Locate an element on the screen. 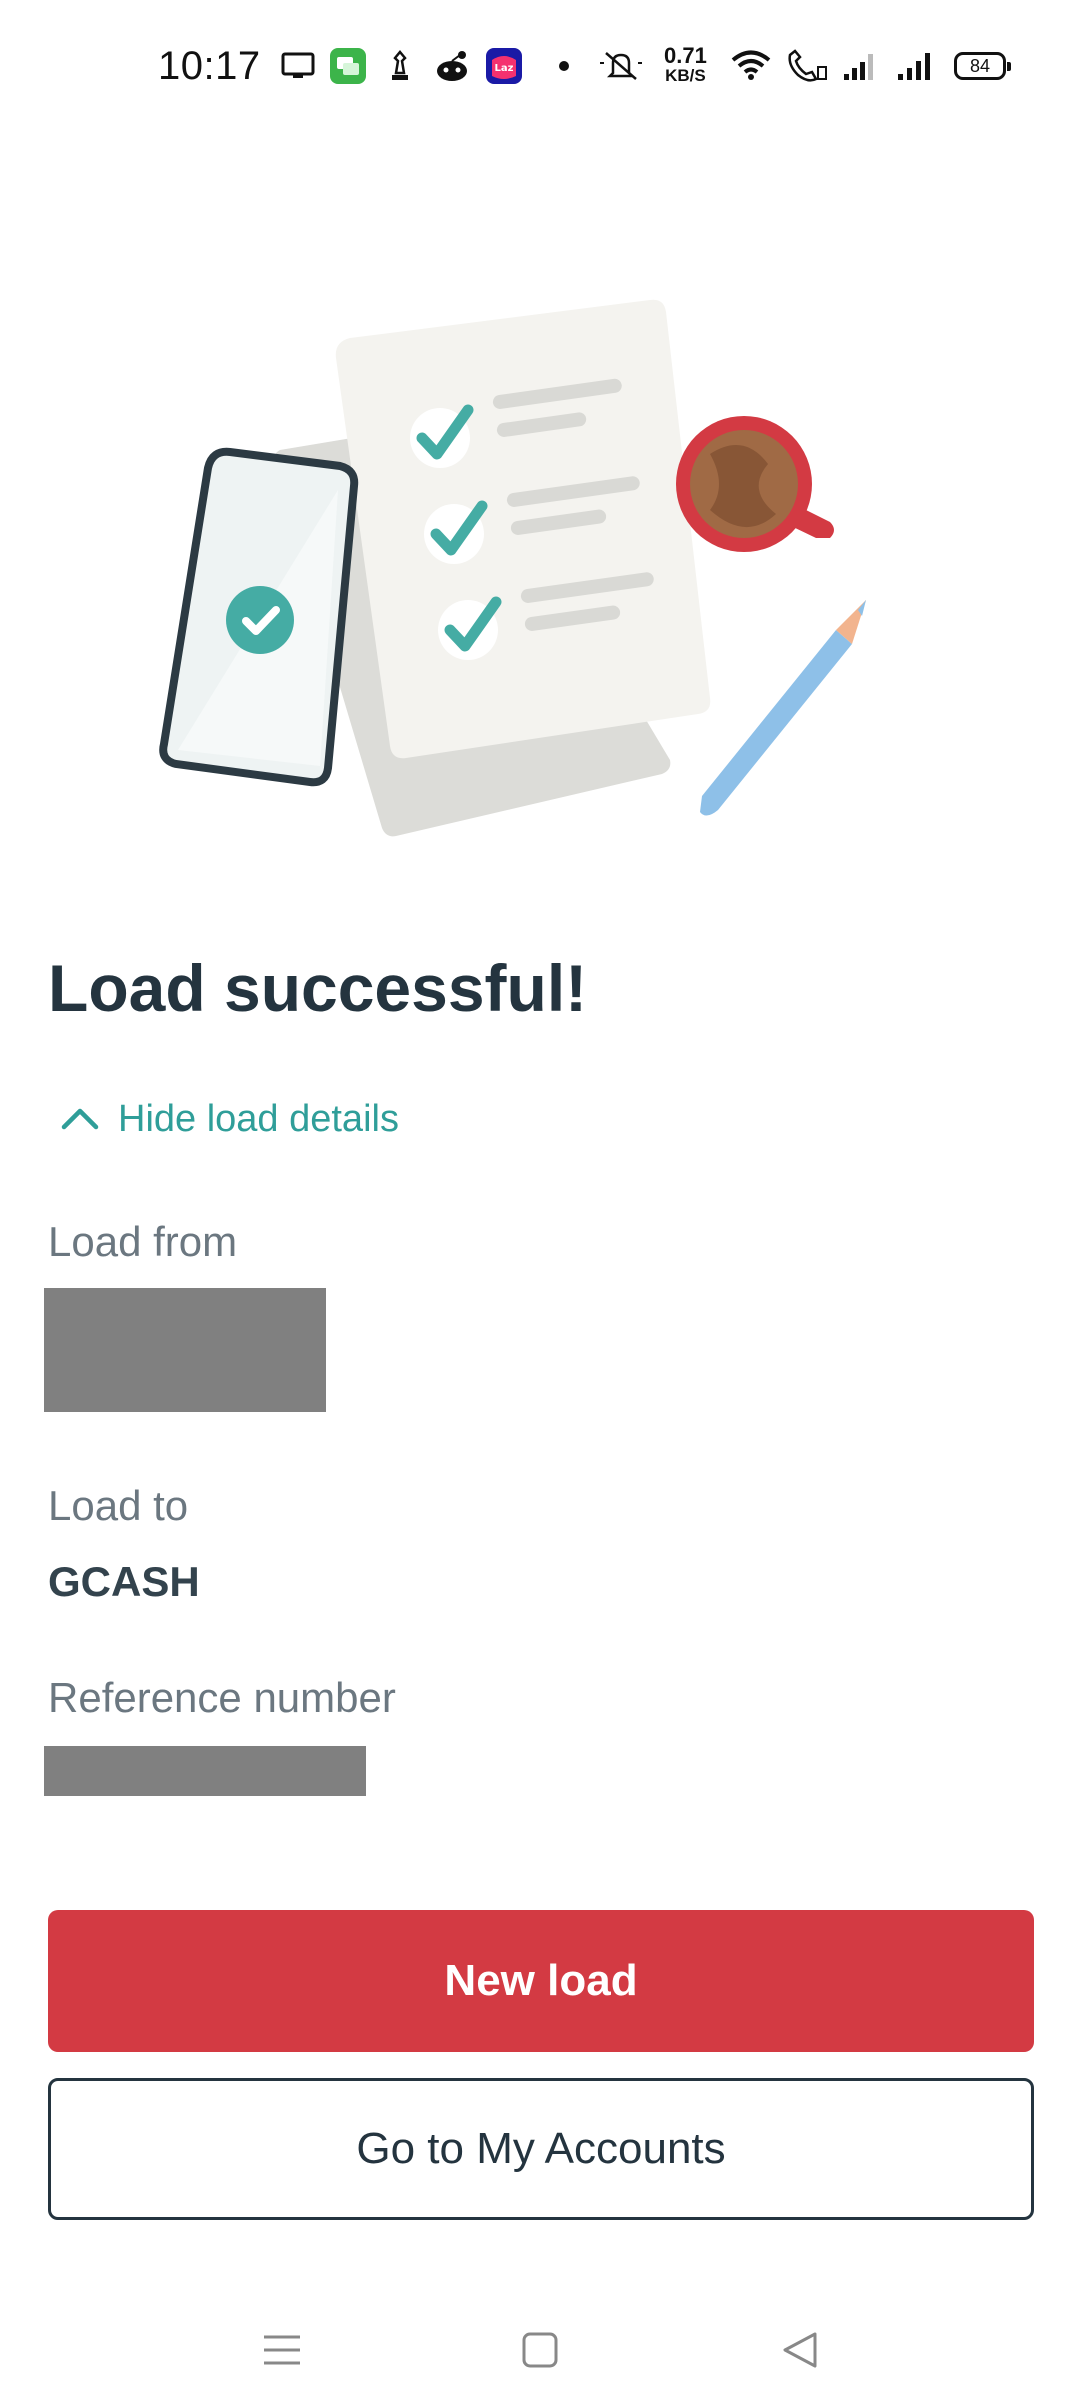  network-speed-value: 0.71 is located at coordinates (685, 55).